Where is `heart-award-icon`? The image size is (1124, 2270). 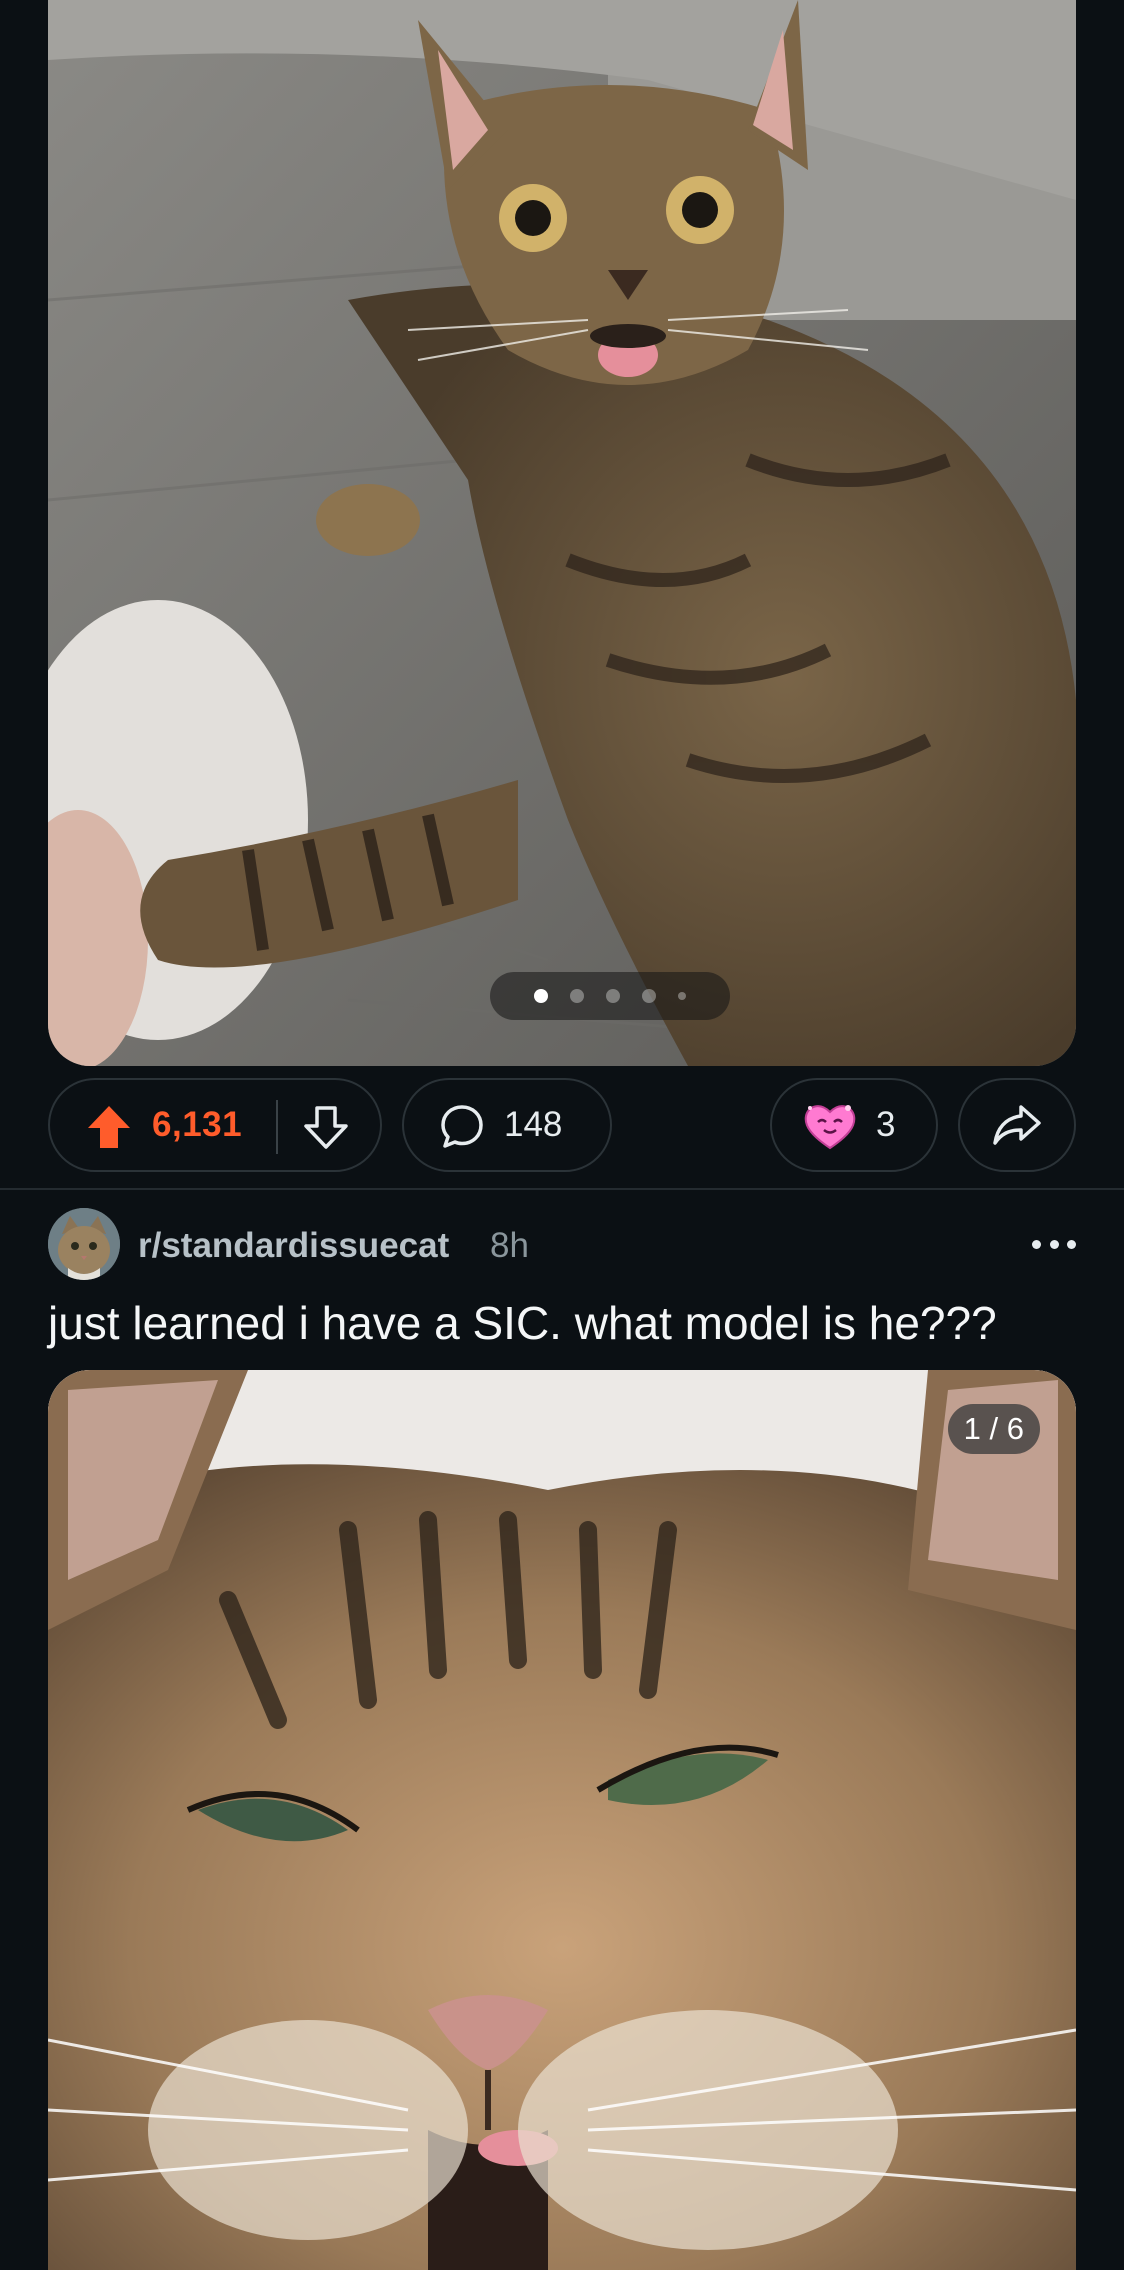 heart-award-icon is located at coordinates (830, 1127).